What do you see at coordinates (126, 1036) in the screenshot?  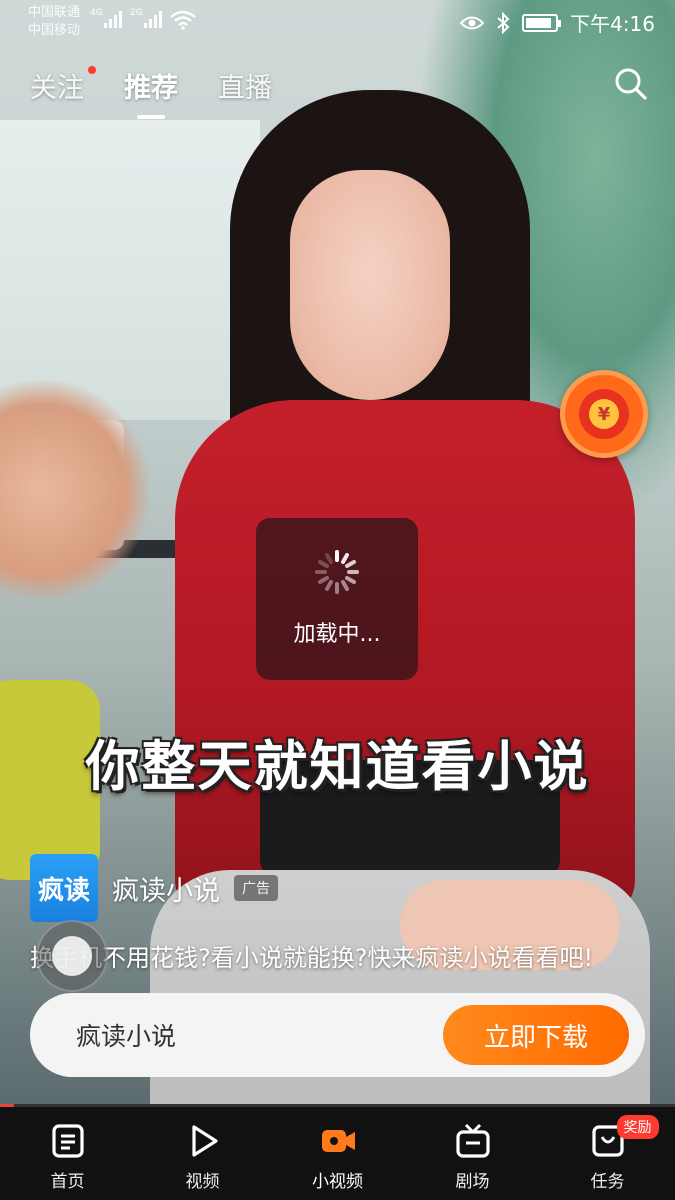 I see `cta-app-name: 疯读小说` at bounding box center [126, 1036].